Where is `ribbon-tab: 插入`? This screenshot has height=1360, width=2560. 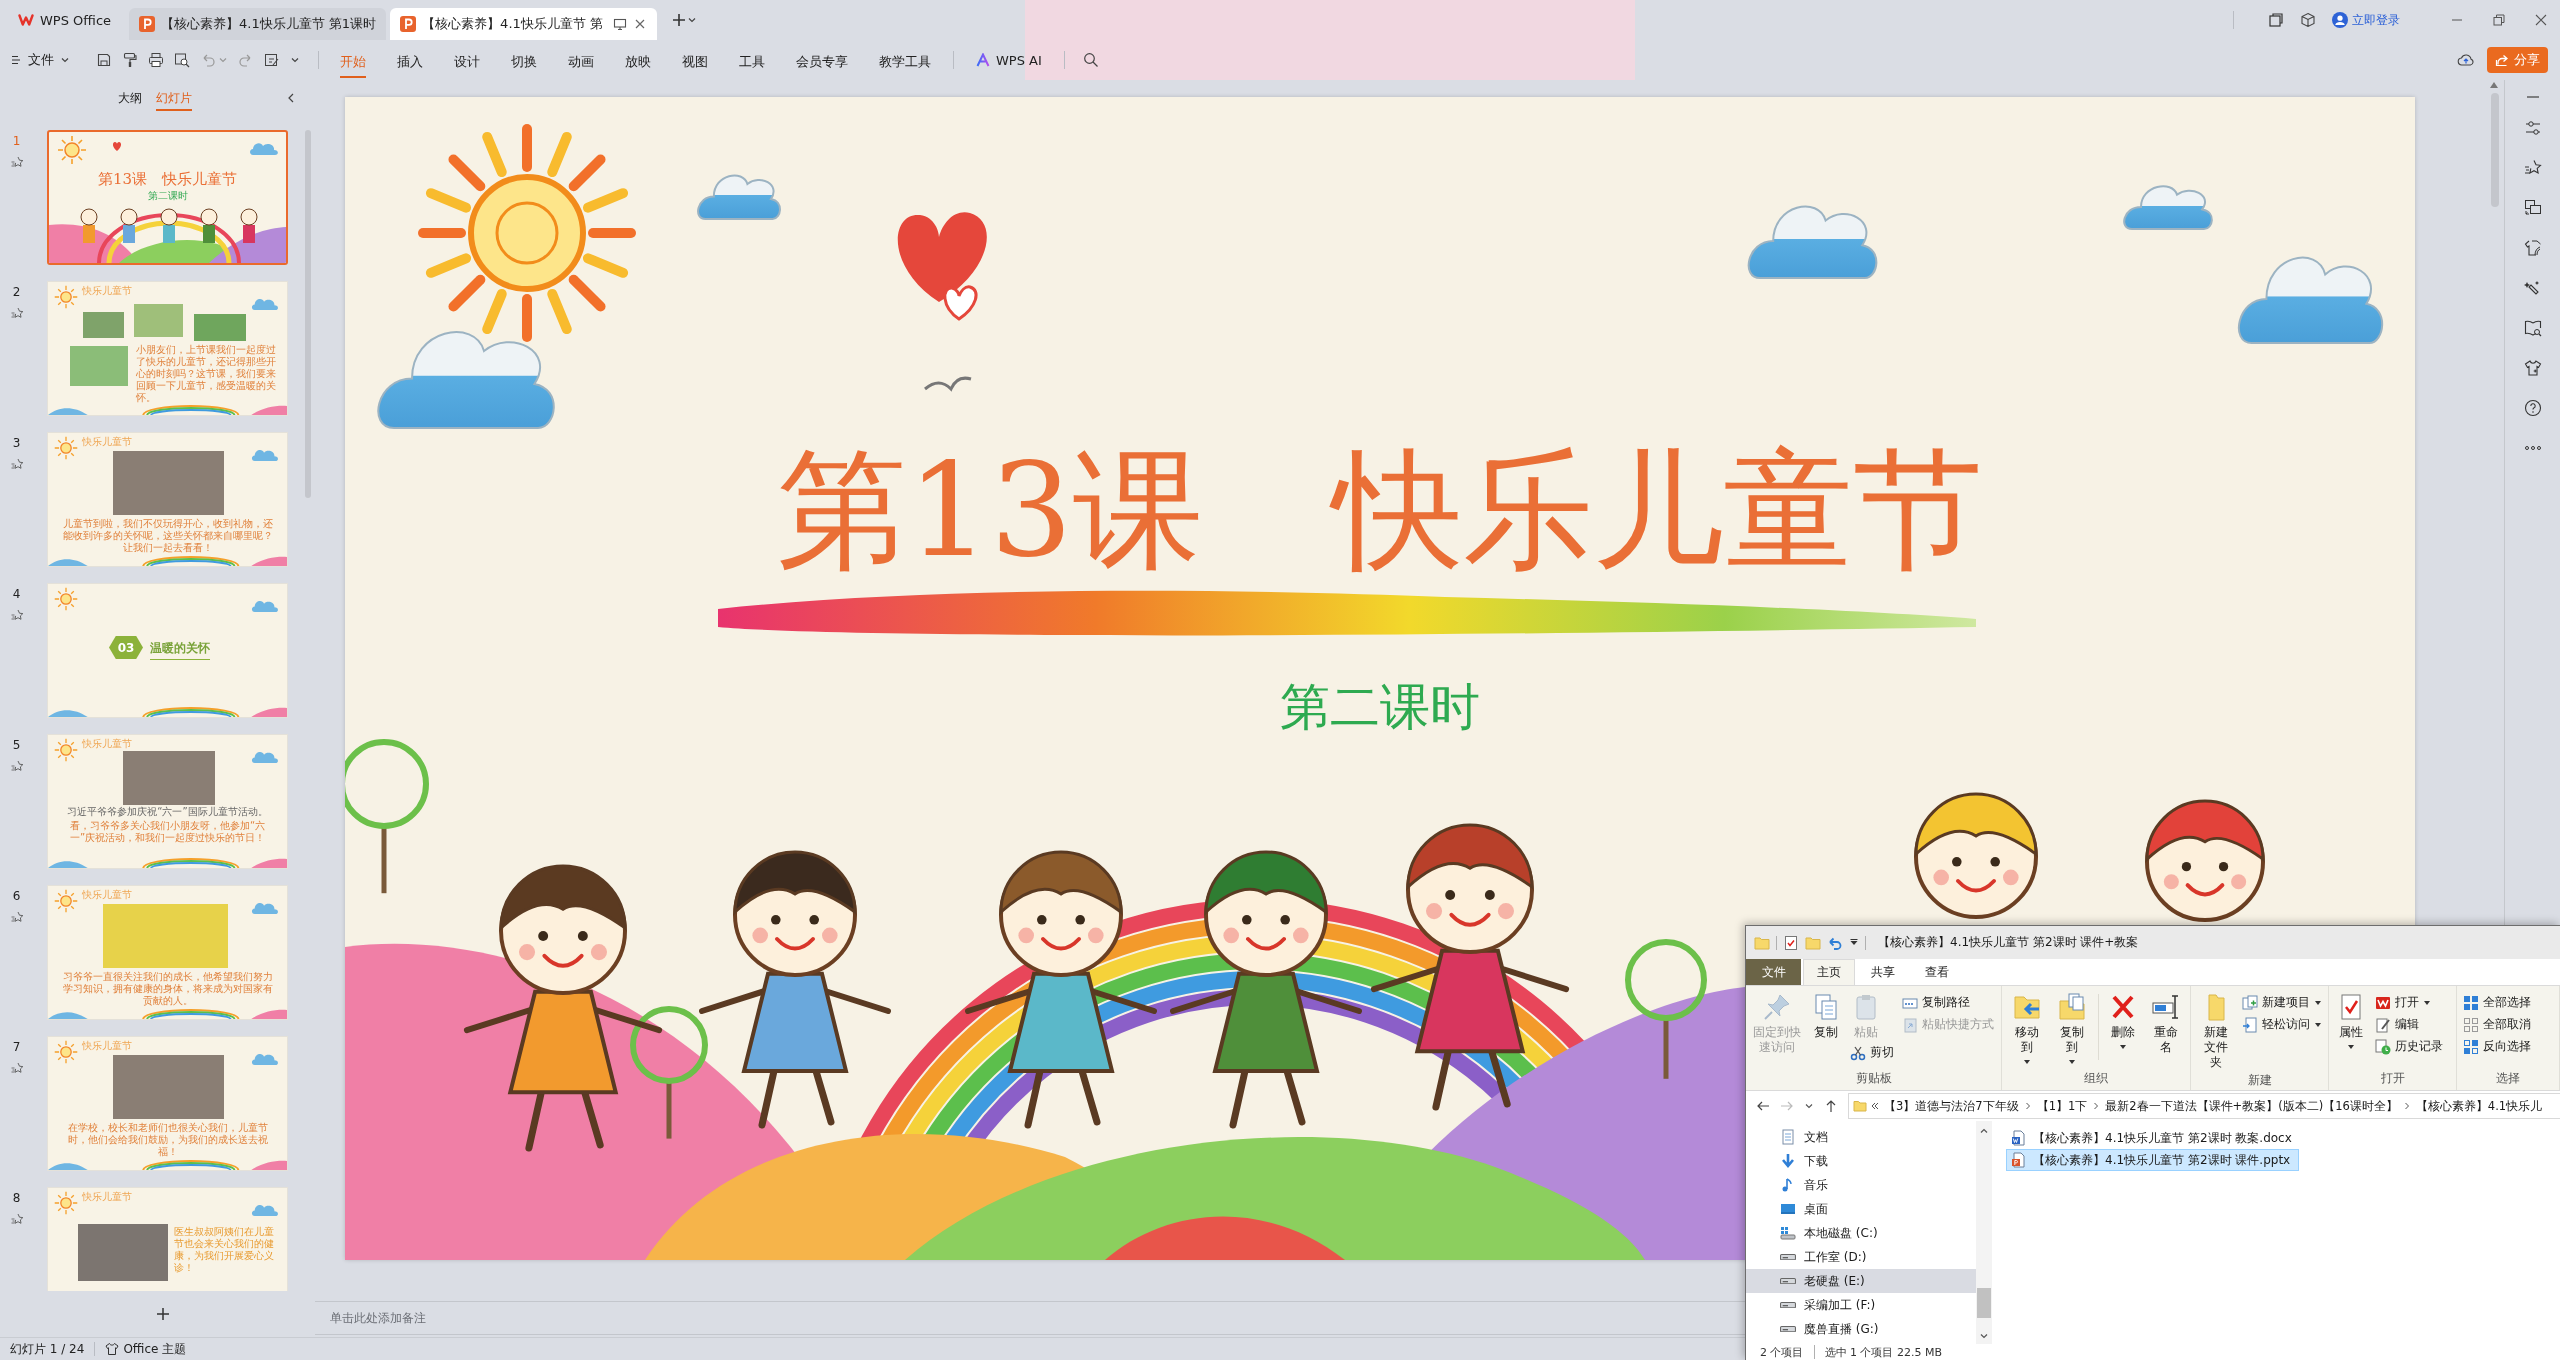 ribbon-tab: 插入 is located at coordinates (410, 62).